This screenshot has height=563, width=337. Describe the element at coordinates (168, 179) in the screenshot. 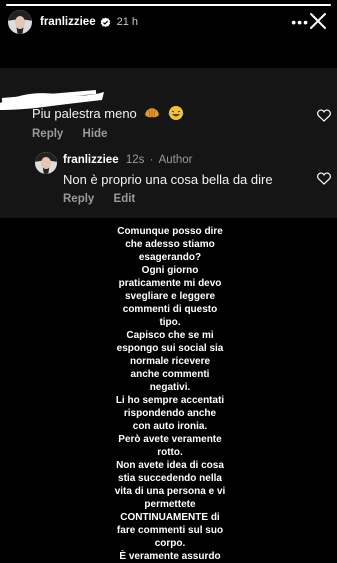

I see `reply-text: Non è proprio una cosa bella da dire` at that location.